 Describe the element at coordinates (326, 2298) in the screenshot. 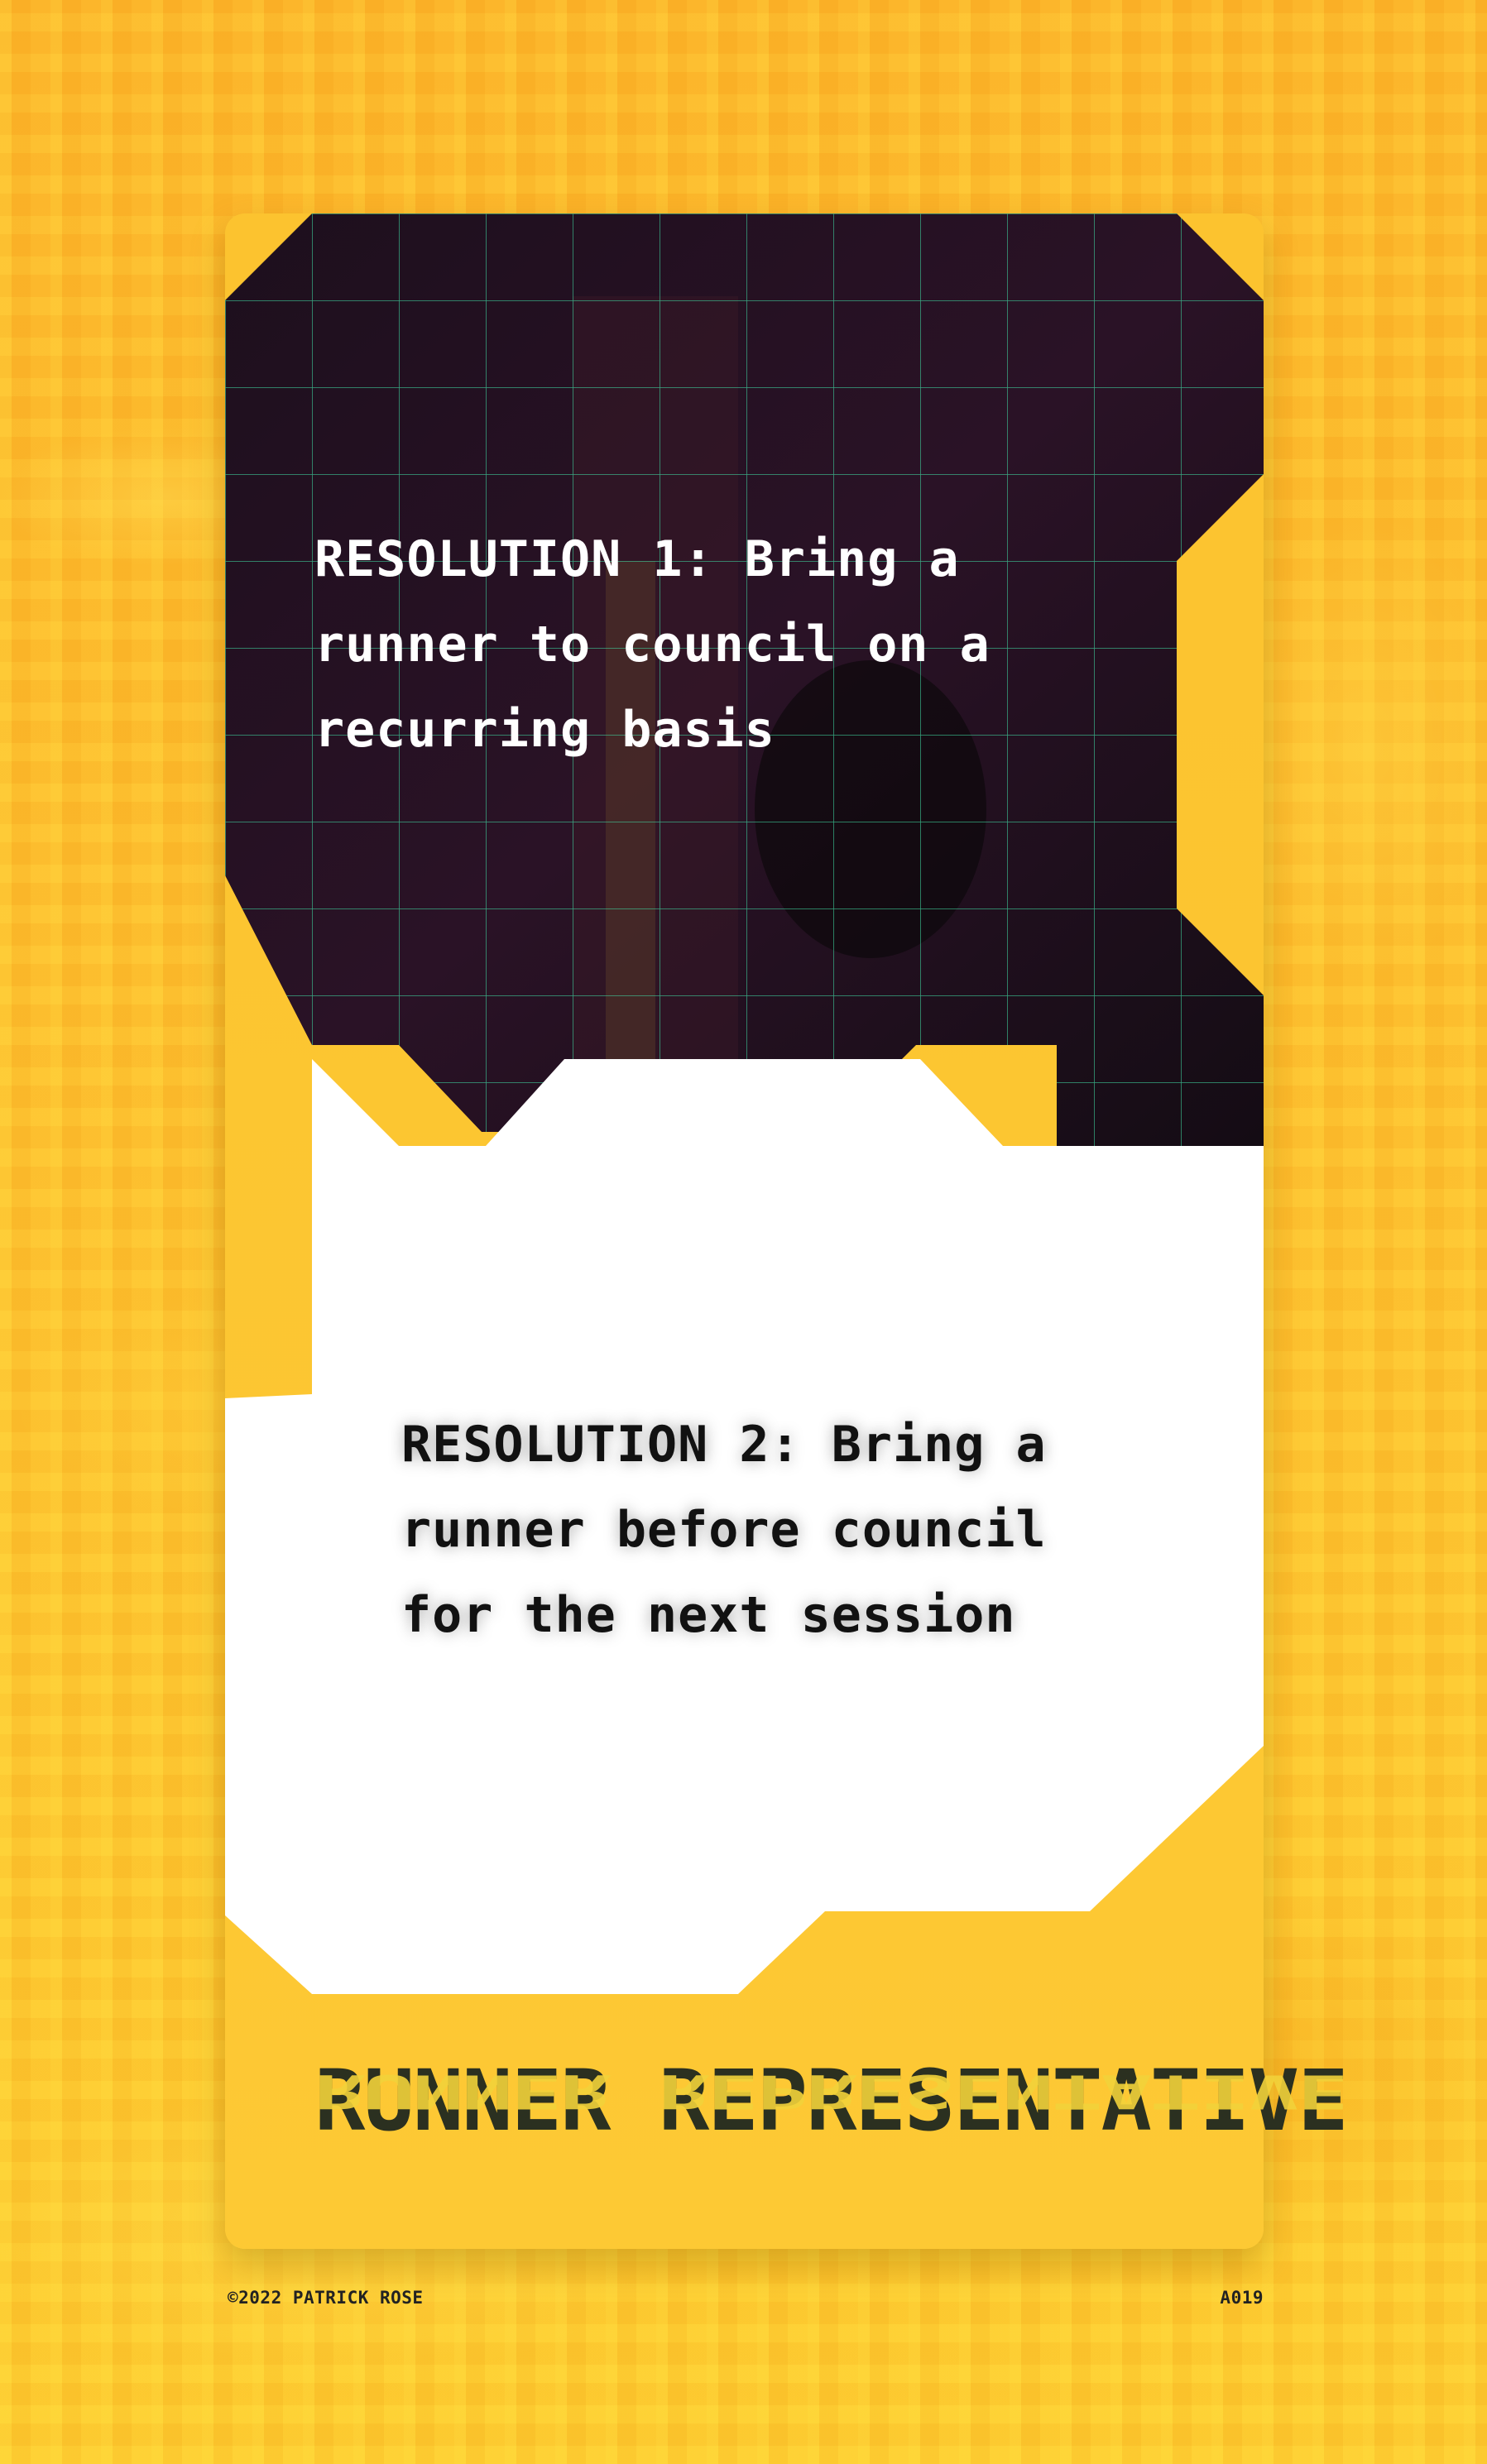

I see `copyright-text: ©2022 PATRICK ROSE` at that location.